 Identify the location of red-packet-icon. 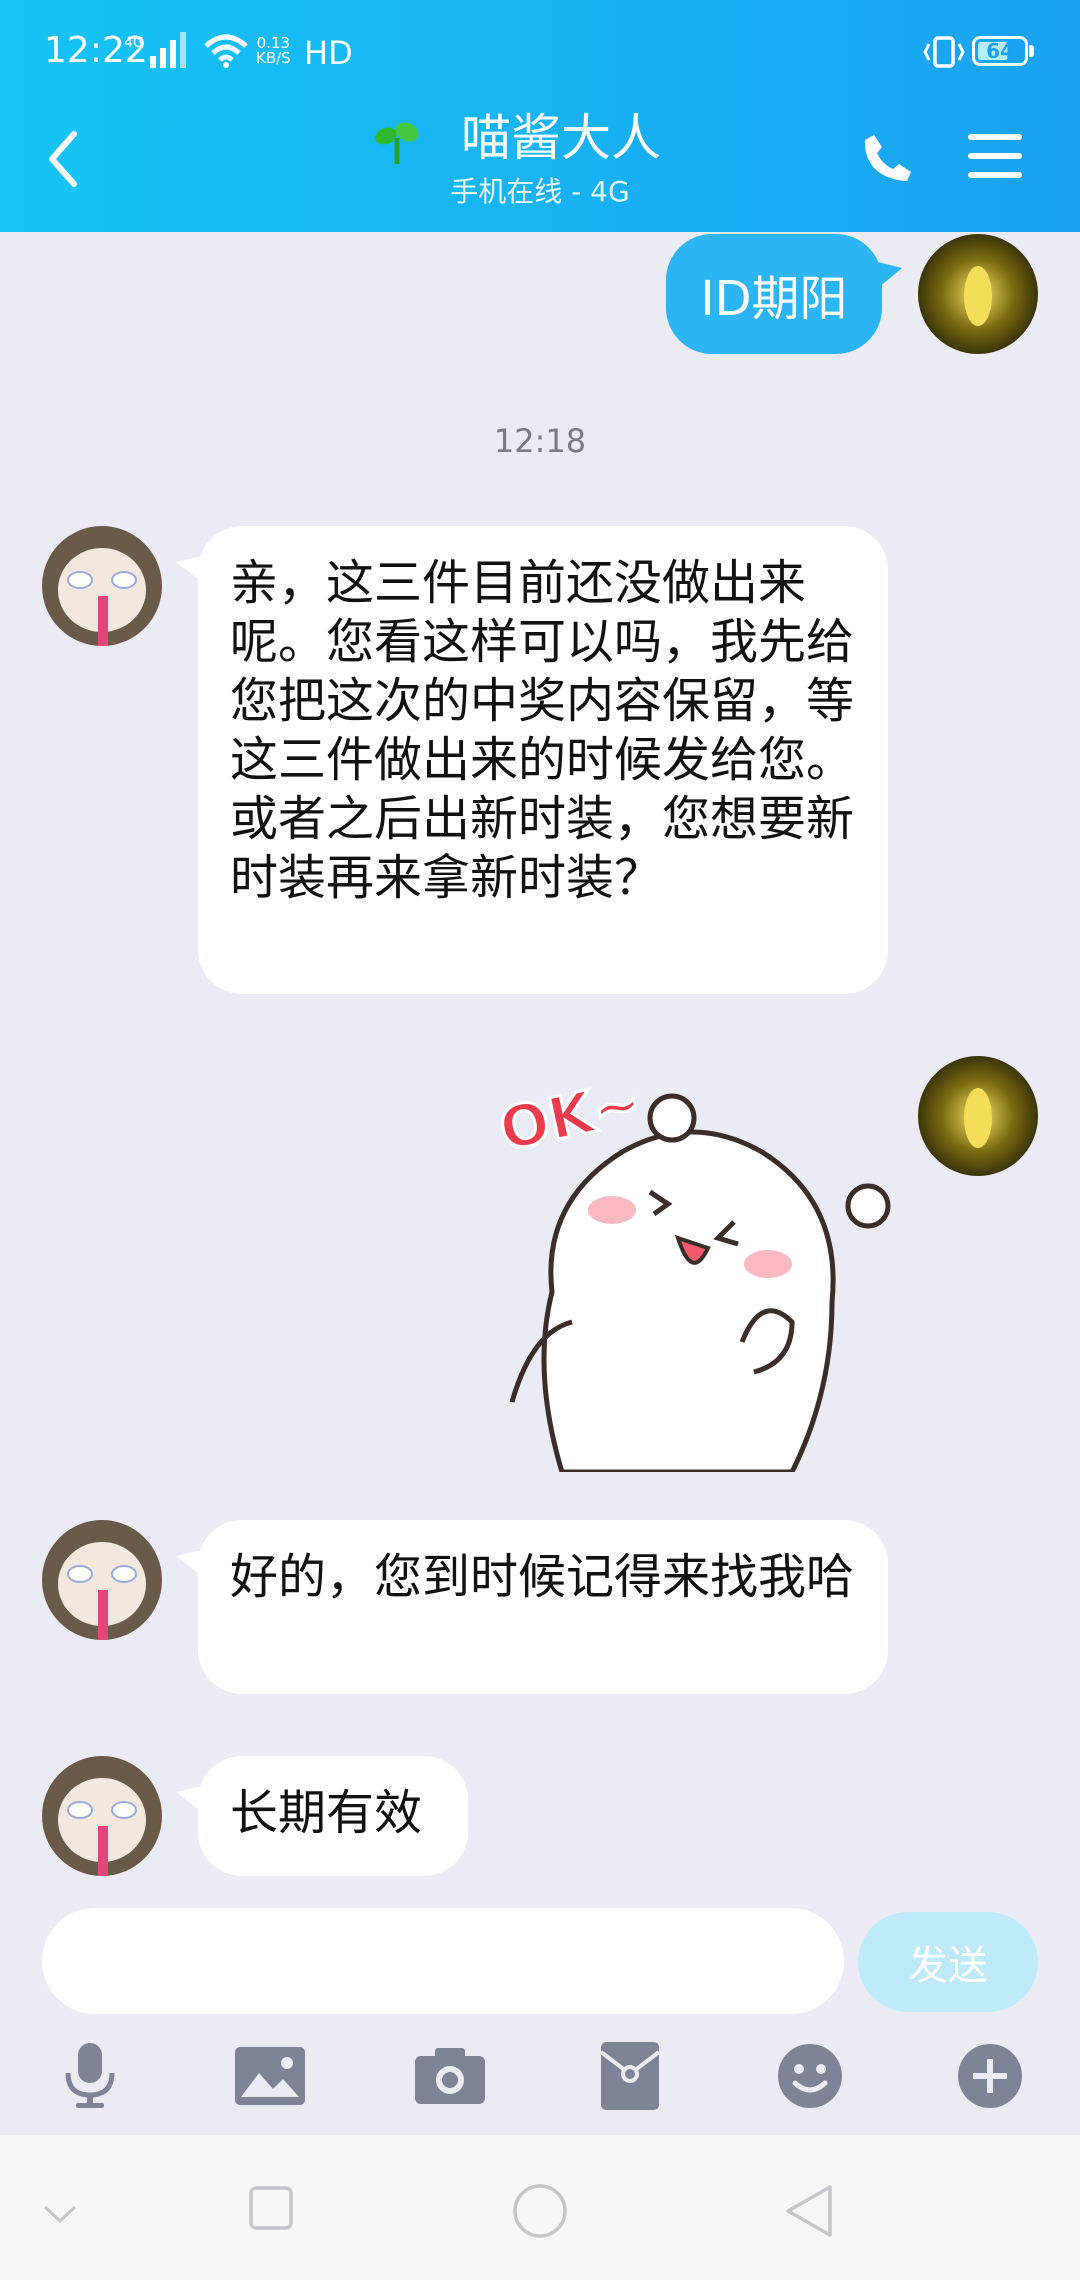
(630, 2076).